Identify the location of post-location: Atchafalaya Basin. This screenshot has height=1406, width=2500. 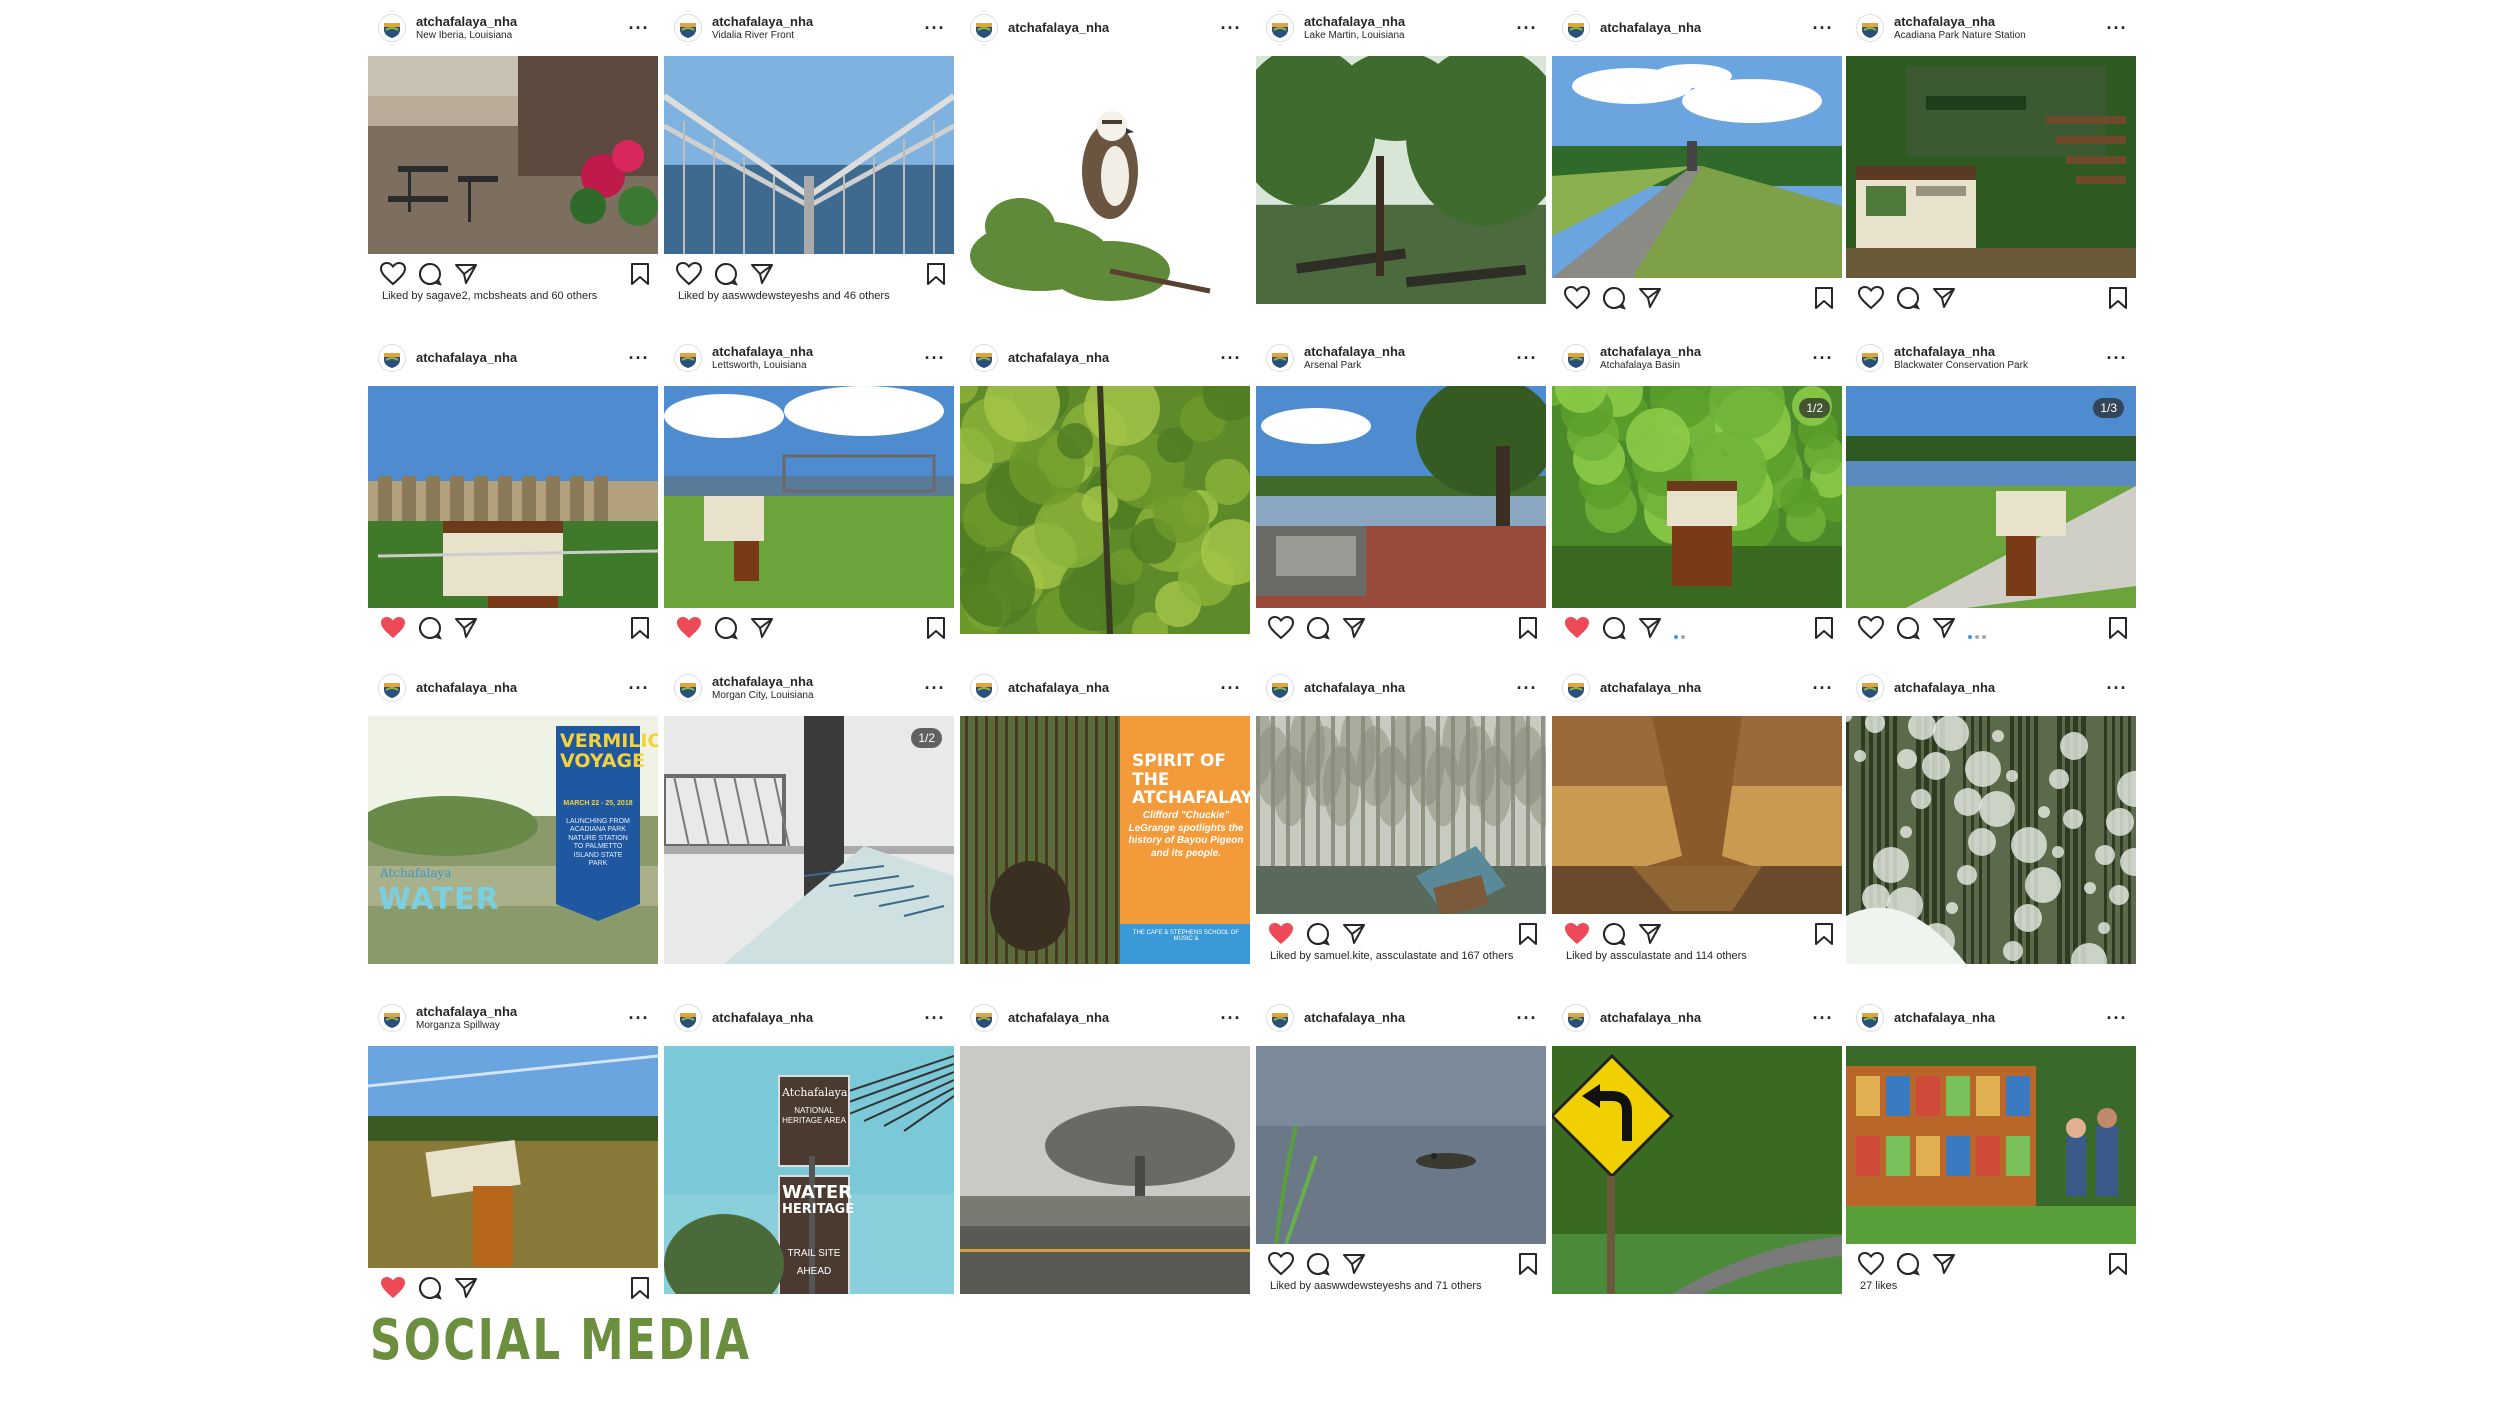
(1704, 366).